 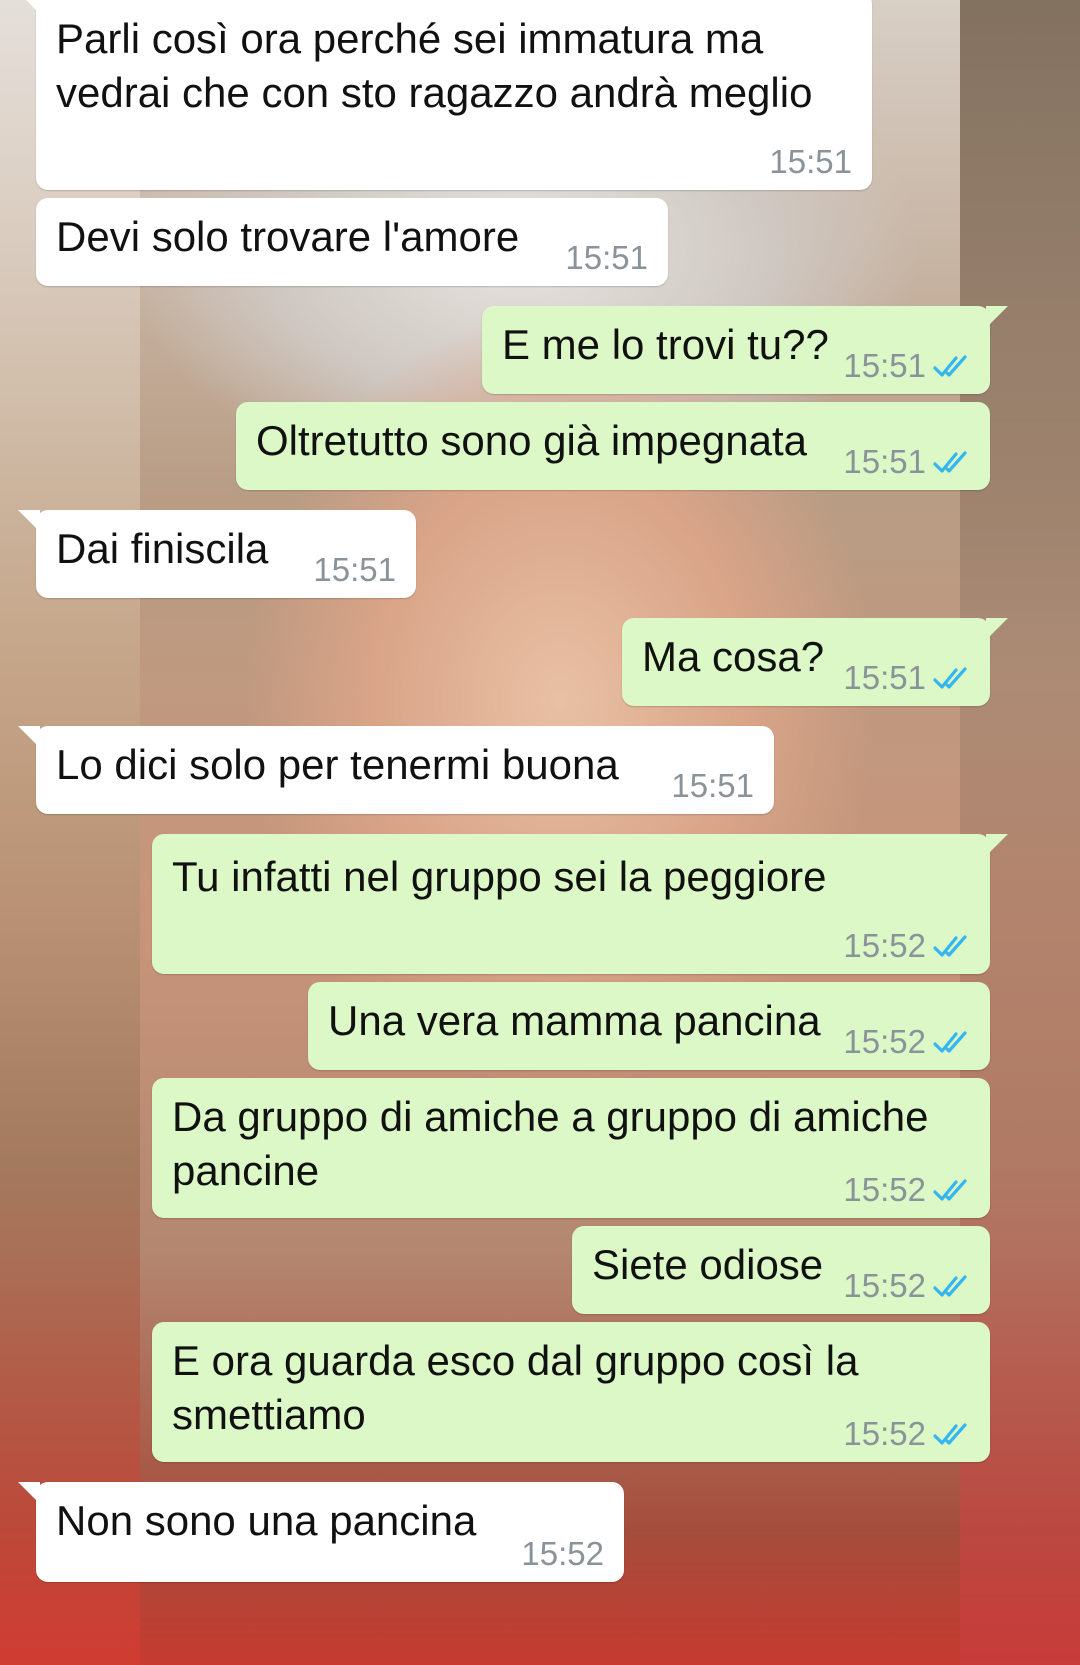 I want to click on message-bubble-incoming: Devi solo trovare l'amore 15:51, so click(x=352, y=242).